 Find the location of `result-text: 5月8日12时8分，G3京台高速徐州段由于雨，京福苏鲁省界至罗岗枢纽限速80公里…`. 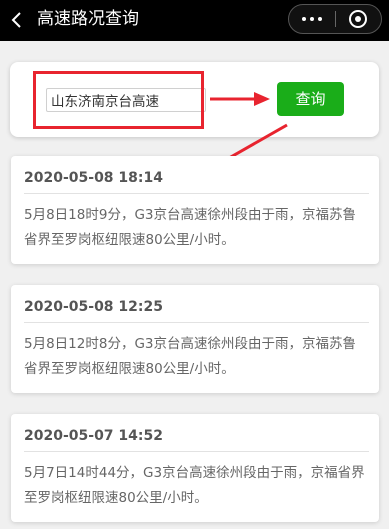

result-text: 5月8日12时8分，G3京台高速徐州段由于雨，京福苏鲁省界至罗岗枢纽限速80公里… is located at coordinates (190, 356).